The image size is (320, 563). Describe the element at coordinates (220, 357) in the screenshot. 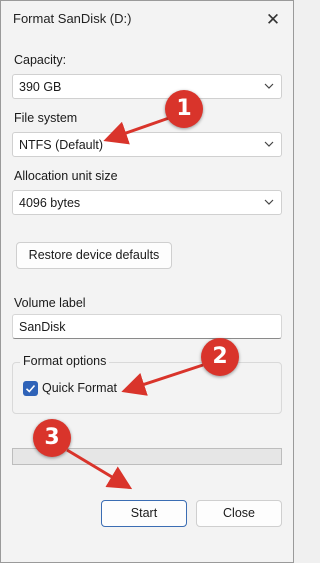

I see `annotation-badge-2: 2` at that location.